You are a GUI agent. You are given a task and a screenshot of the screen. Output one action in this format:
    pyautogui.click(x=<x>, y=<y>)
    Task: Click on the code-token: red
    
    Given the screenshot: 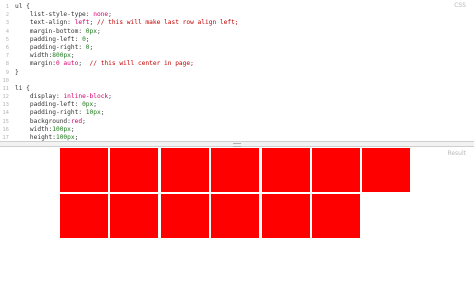 What is the action you would take?
    pyautogui.click(x=76, y=121)
    